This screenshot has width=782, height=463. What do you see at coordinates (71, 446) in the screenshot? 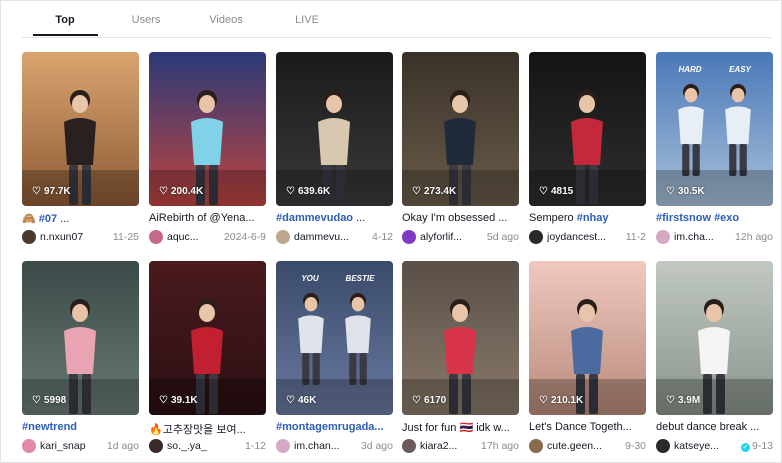
I see `username: kari_snap` at bounding box center [71, 446].